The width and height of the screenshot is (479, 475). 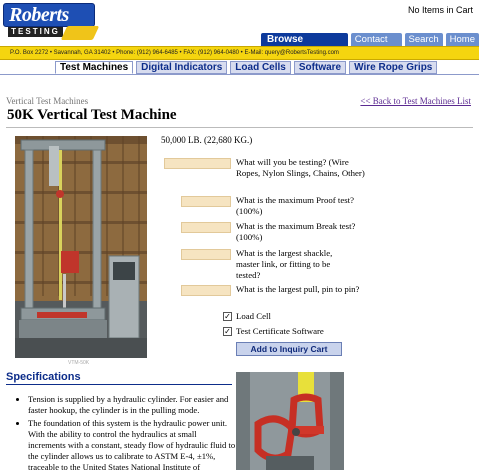 What do you see at coordinates (289, 349) in the screenshot?
I see `add-to-inquiry-cart-button: Add to Inquiry Cart` at bounding box center [289, 349].